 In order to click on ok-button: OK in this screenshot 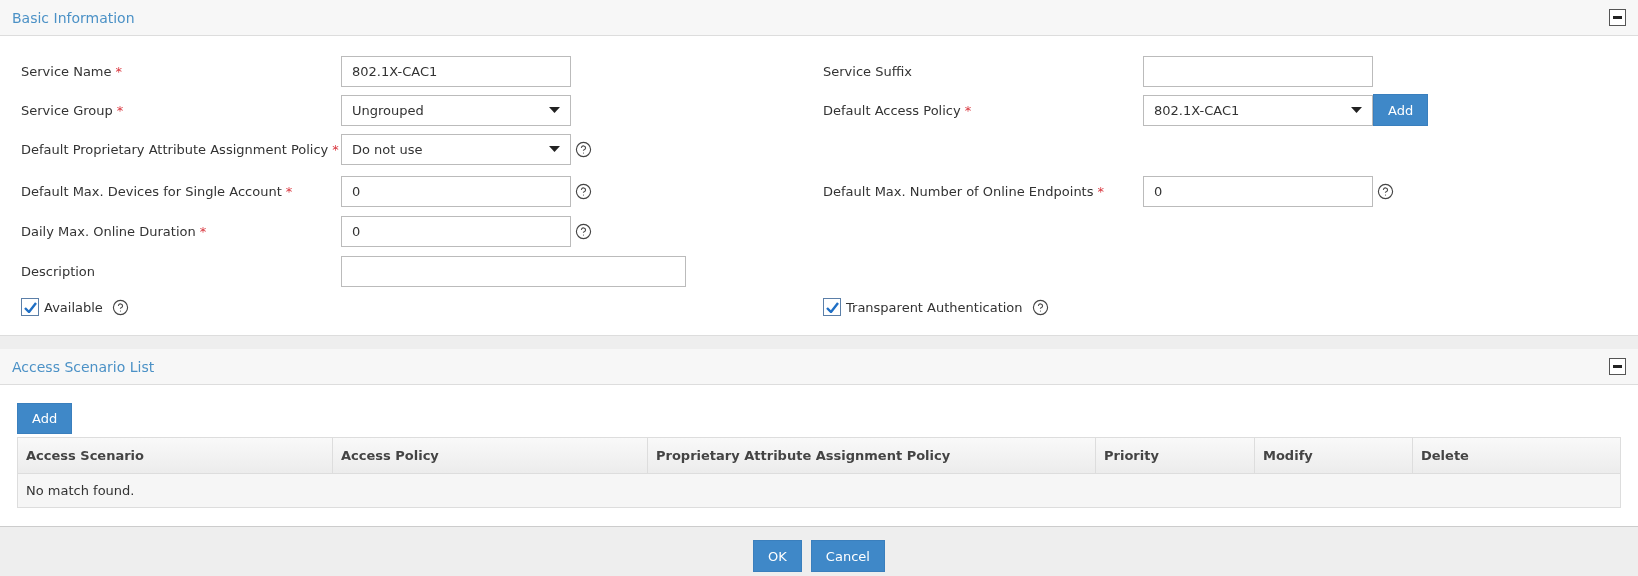, I will do `click(777, 556)`.